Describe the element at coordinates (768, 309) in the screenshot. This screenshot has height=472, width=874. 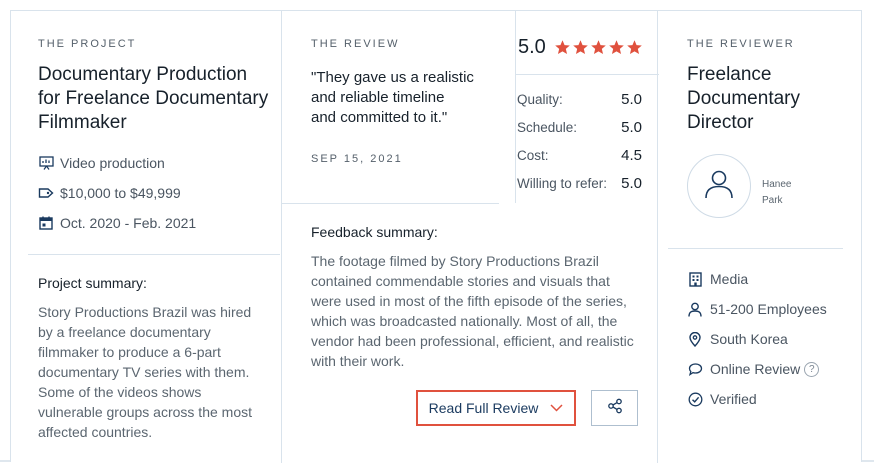
I see `company-size-label: 51-200 Employees` at that location.